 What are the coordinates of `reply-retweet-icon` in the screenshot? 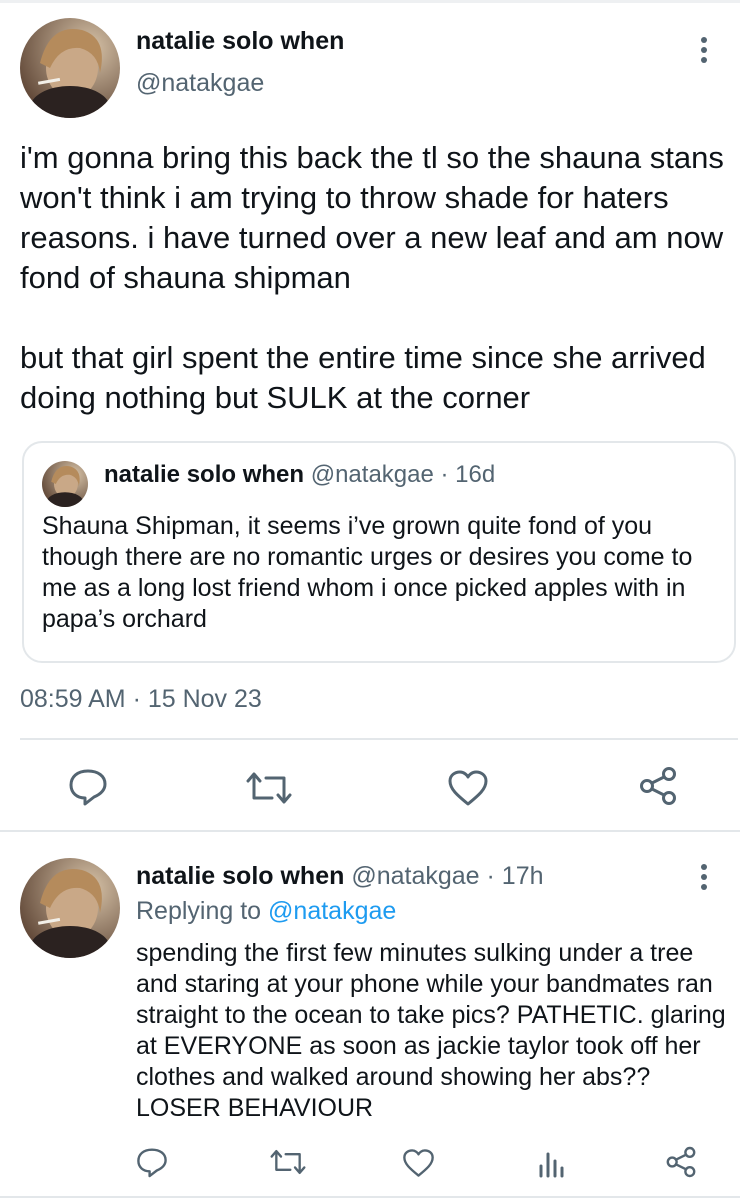 It's located at (288, 1162).